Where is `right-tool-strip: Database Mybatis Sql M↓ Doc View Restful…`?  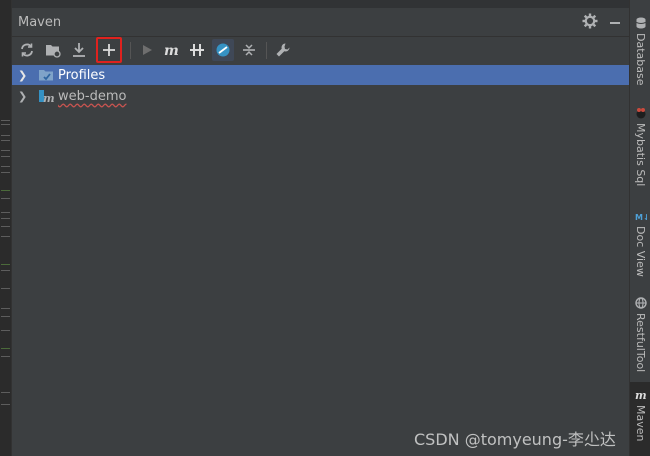 right-tool-strip: Database Mybatis Sql M↓ Doc View Restful… is located at coordinates (639, 228).